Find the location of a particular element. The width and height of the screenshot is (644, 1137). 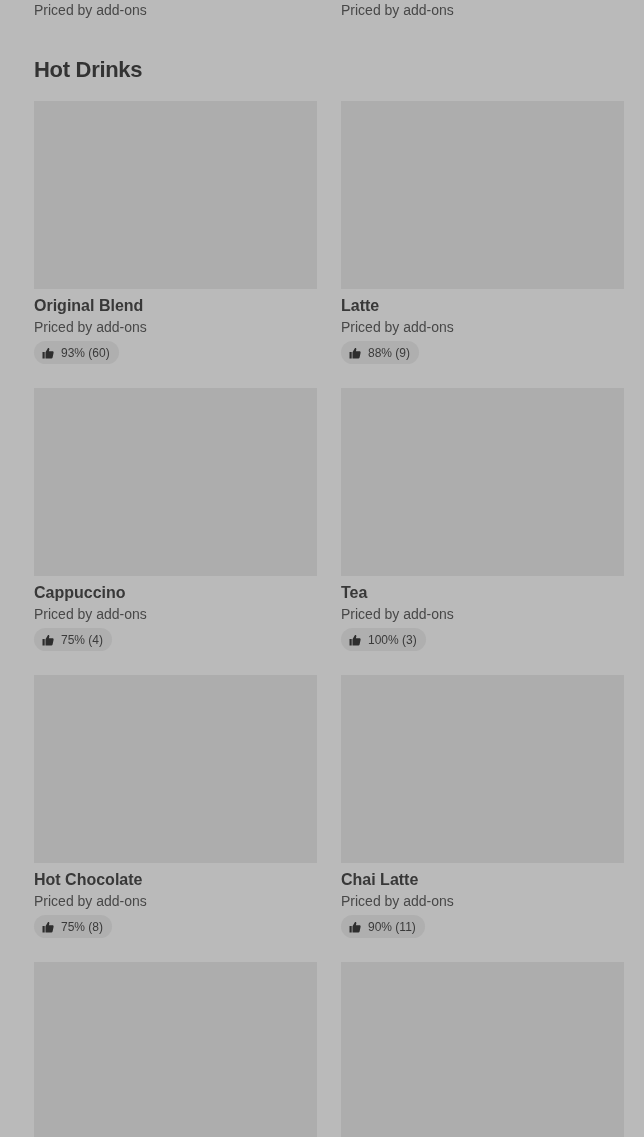

product-title: Cappuccino is located at coordinates (80, 593).